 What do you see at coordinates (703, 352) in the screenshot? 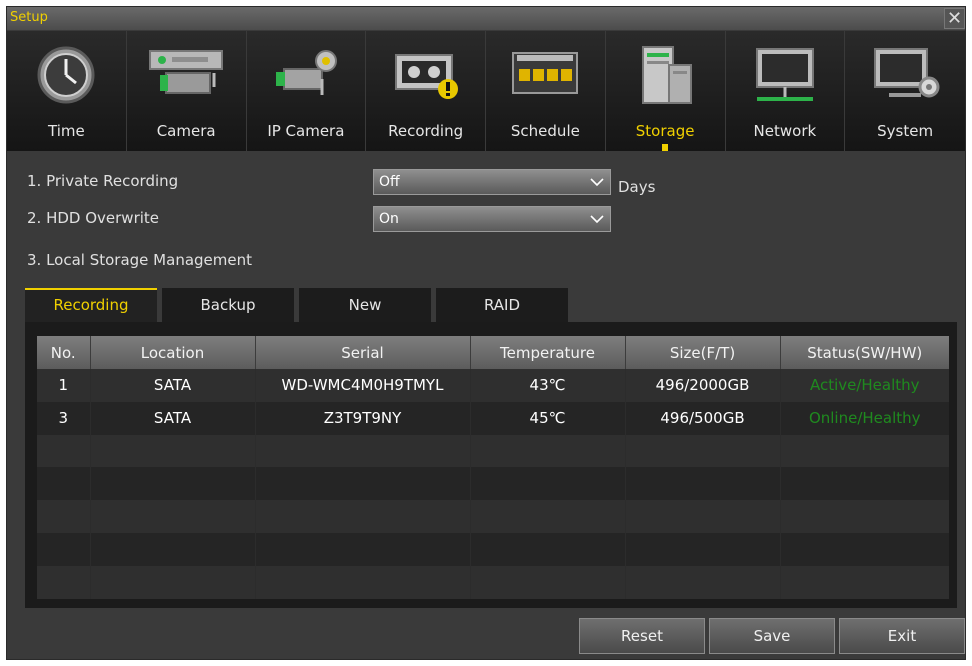
I see `column-header-size: Size(F/T)` at bounding box center [703, 352].